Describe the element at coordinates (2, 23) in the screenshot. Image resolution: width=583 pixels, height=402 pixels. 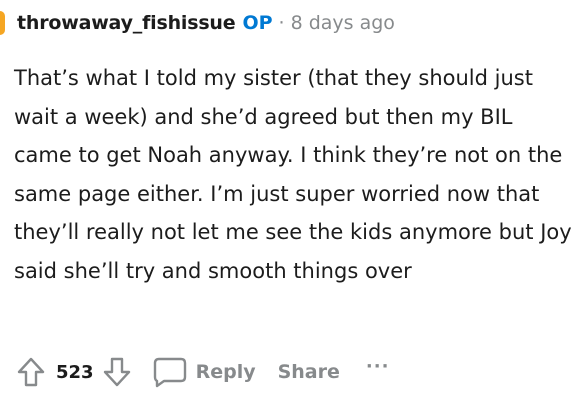
I see `avatar` at that location.